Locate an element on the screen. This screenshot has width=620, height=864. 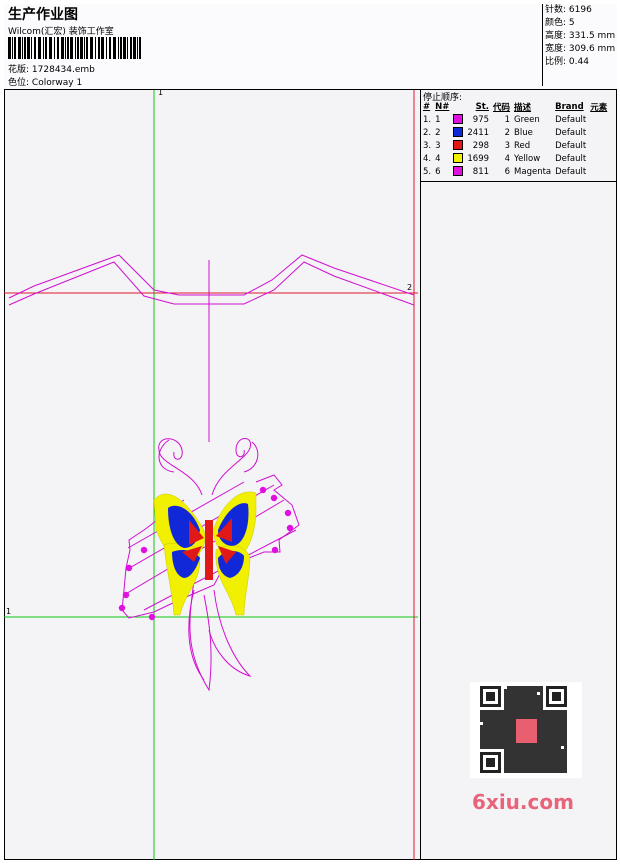
color-code: 6 is located at coordinates (507, 171).